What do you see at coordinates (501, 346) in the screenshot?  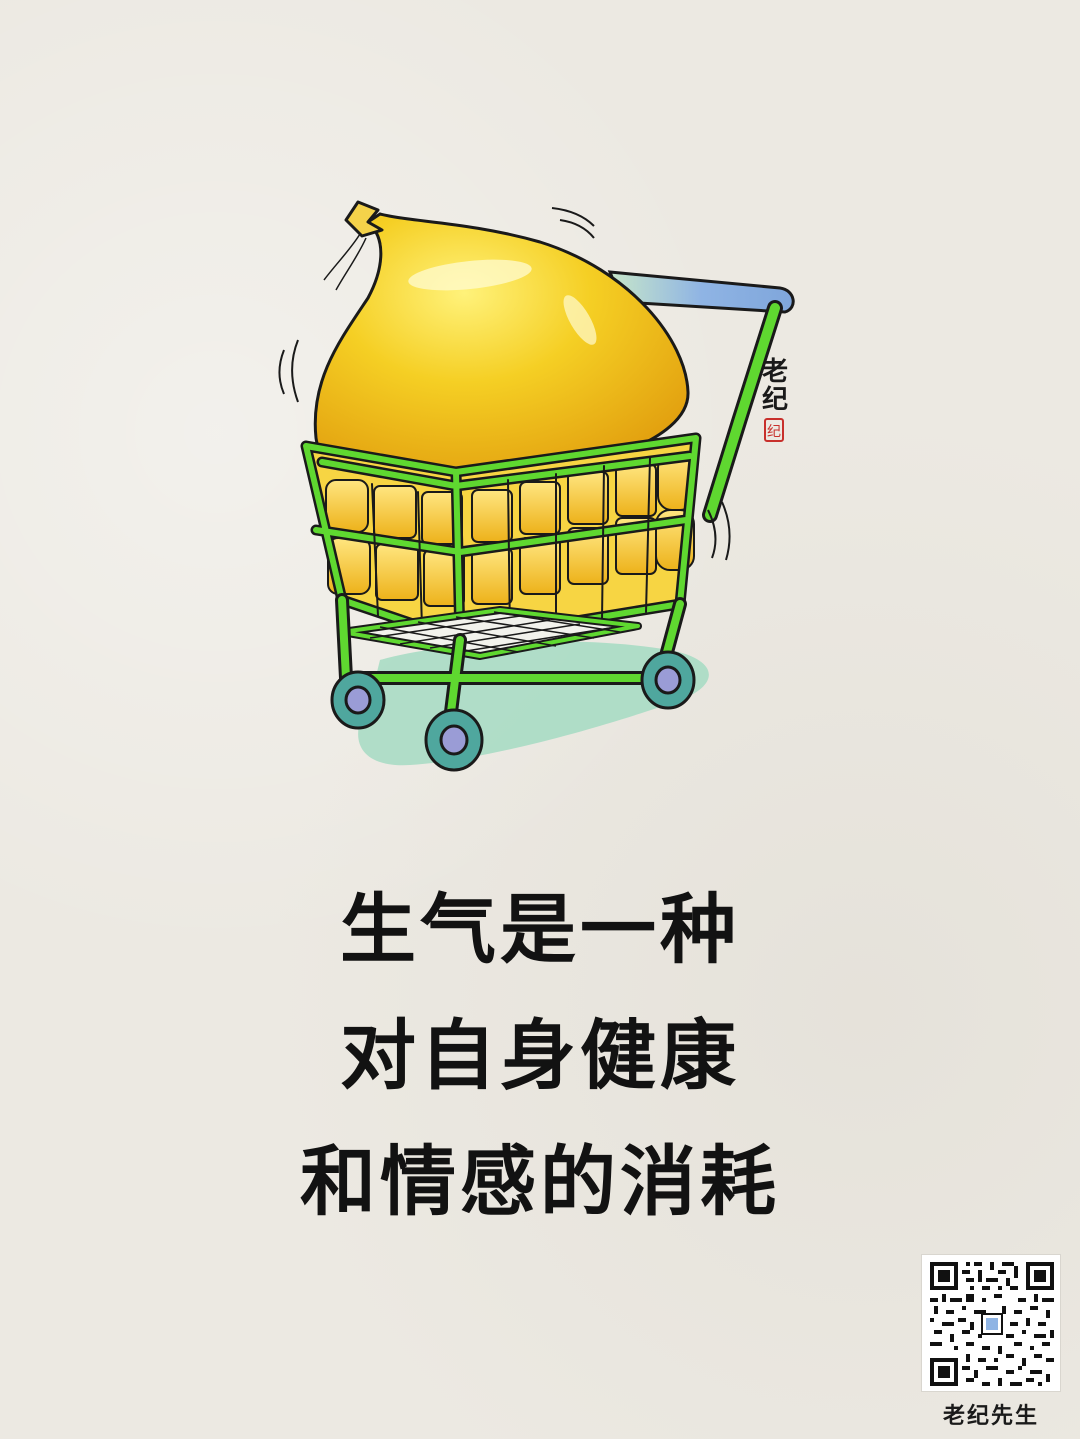 I see `balloon-bag` at bounding box center [501, 346].